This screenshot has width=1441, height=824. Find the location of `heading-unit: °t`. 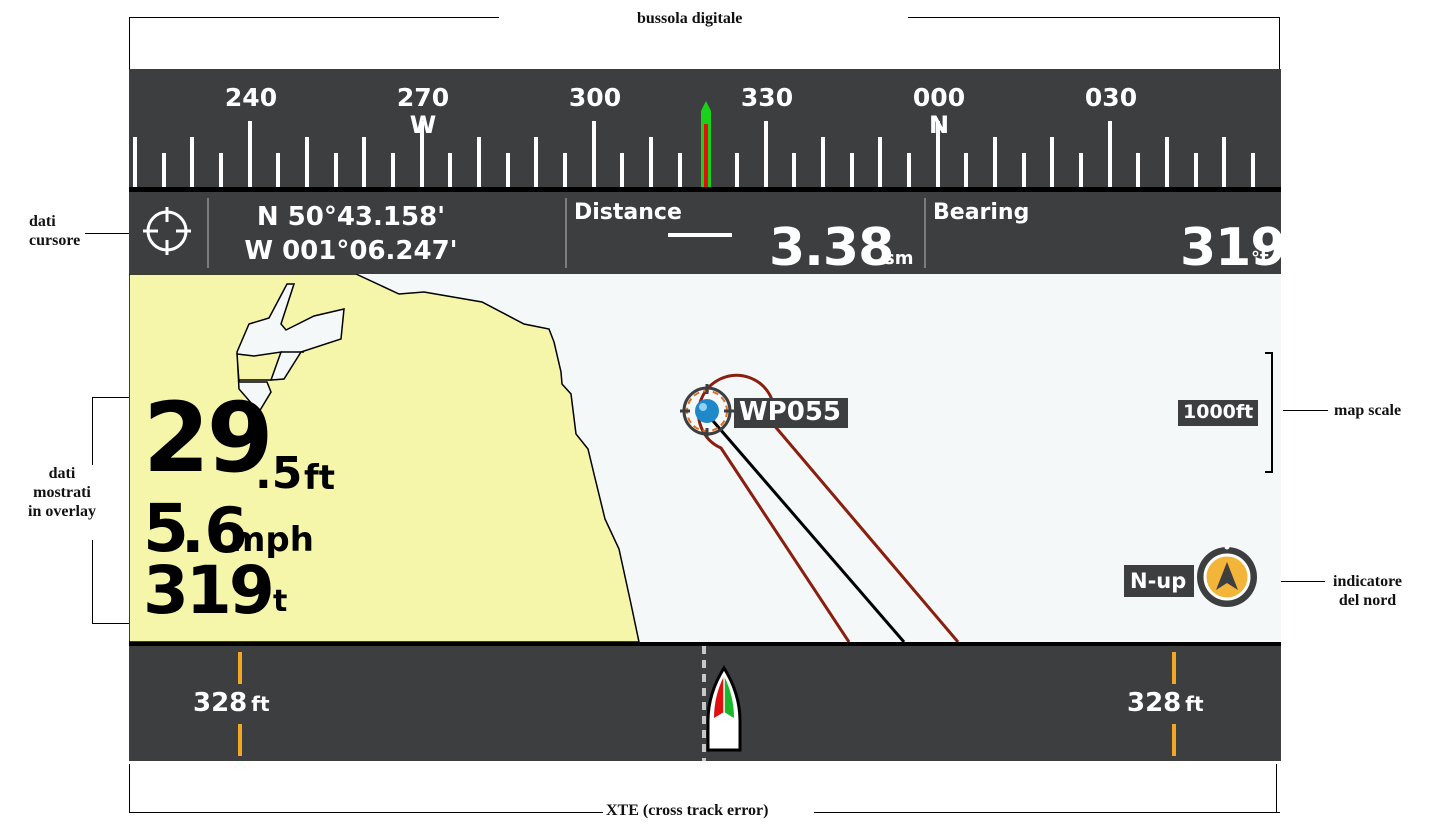

heading-unit: °t is located at coordinates (273, 601).